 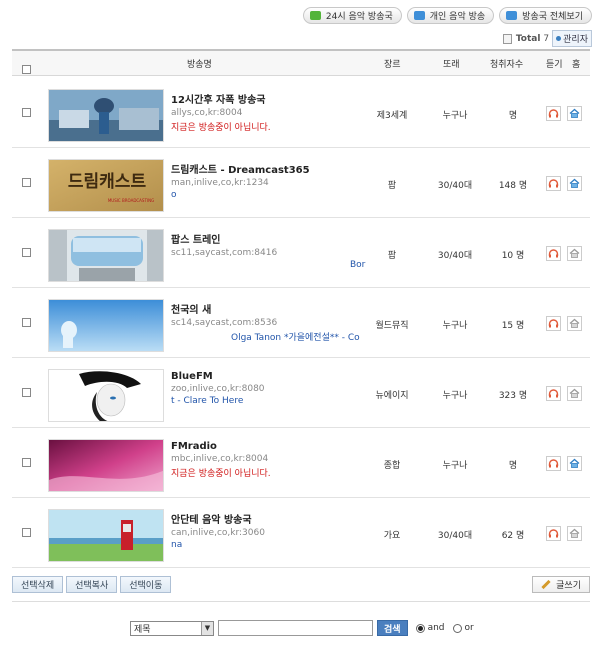 I want to click on station-title: BlueFM, so click(x=271, y=376).